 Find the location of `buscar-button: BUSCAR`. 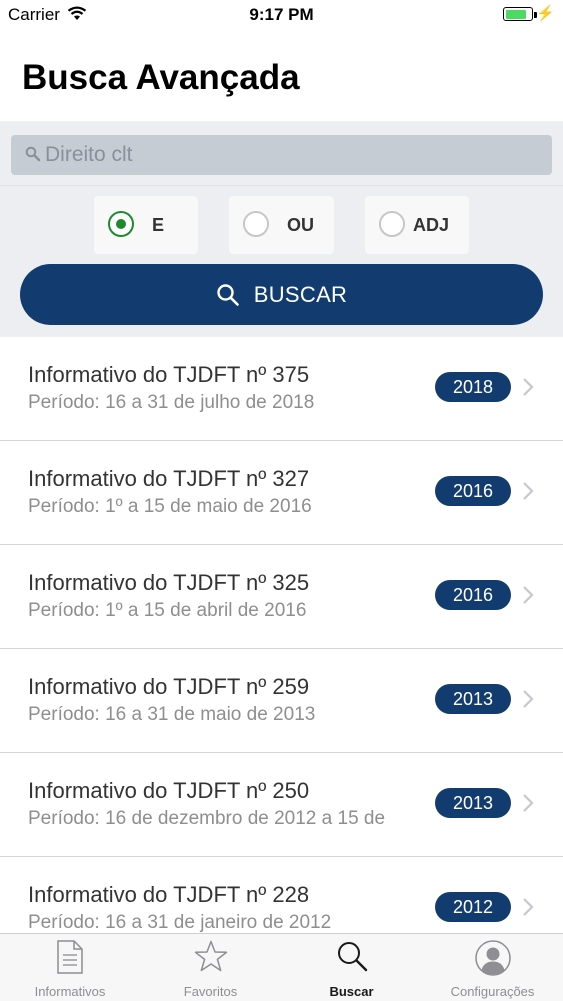

buscar-button: BUSCAR is located at coordinates (281, 294).